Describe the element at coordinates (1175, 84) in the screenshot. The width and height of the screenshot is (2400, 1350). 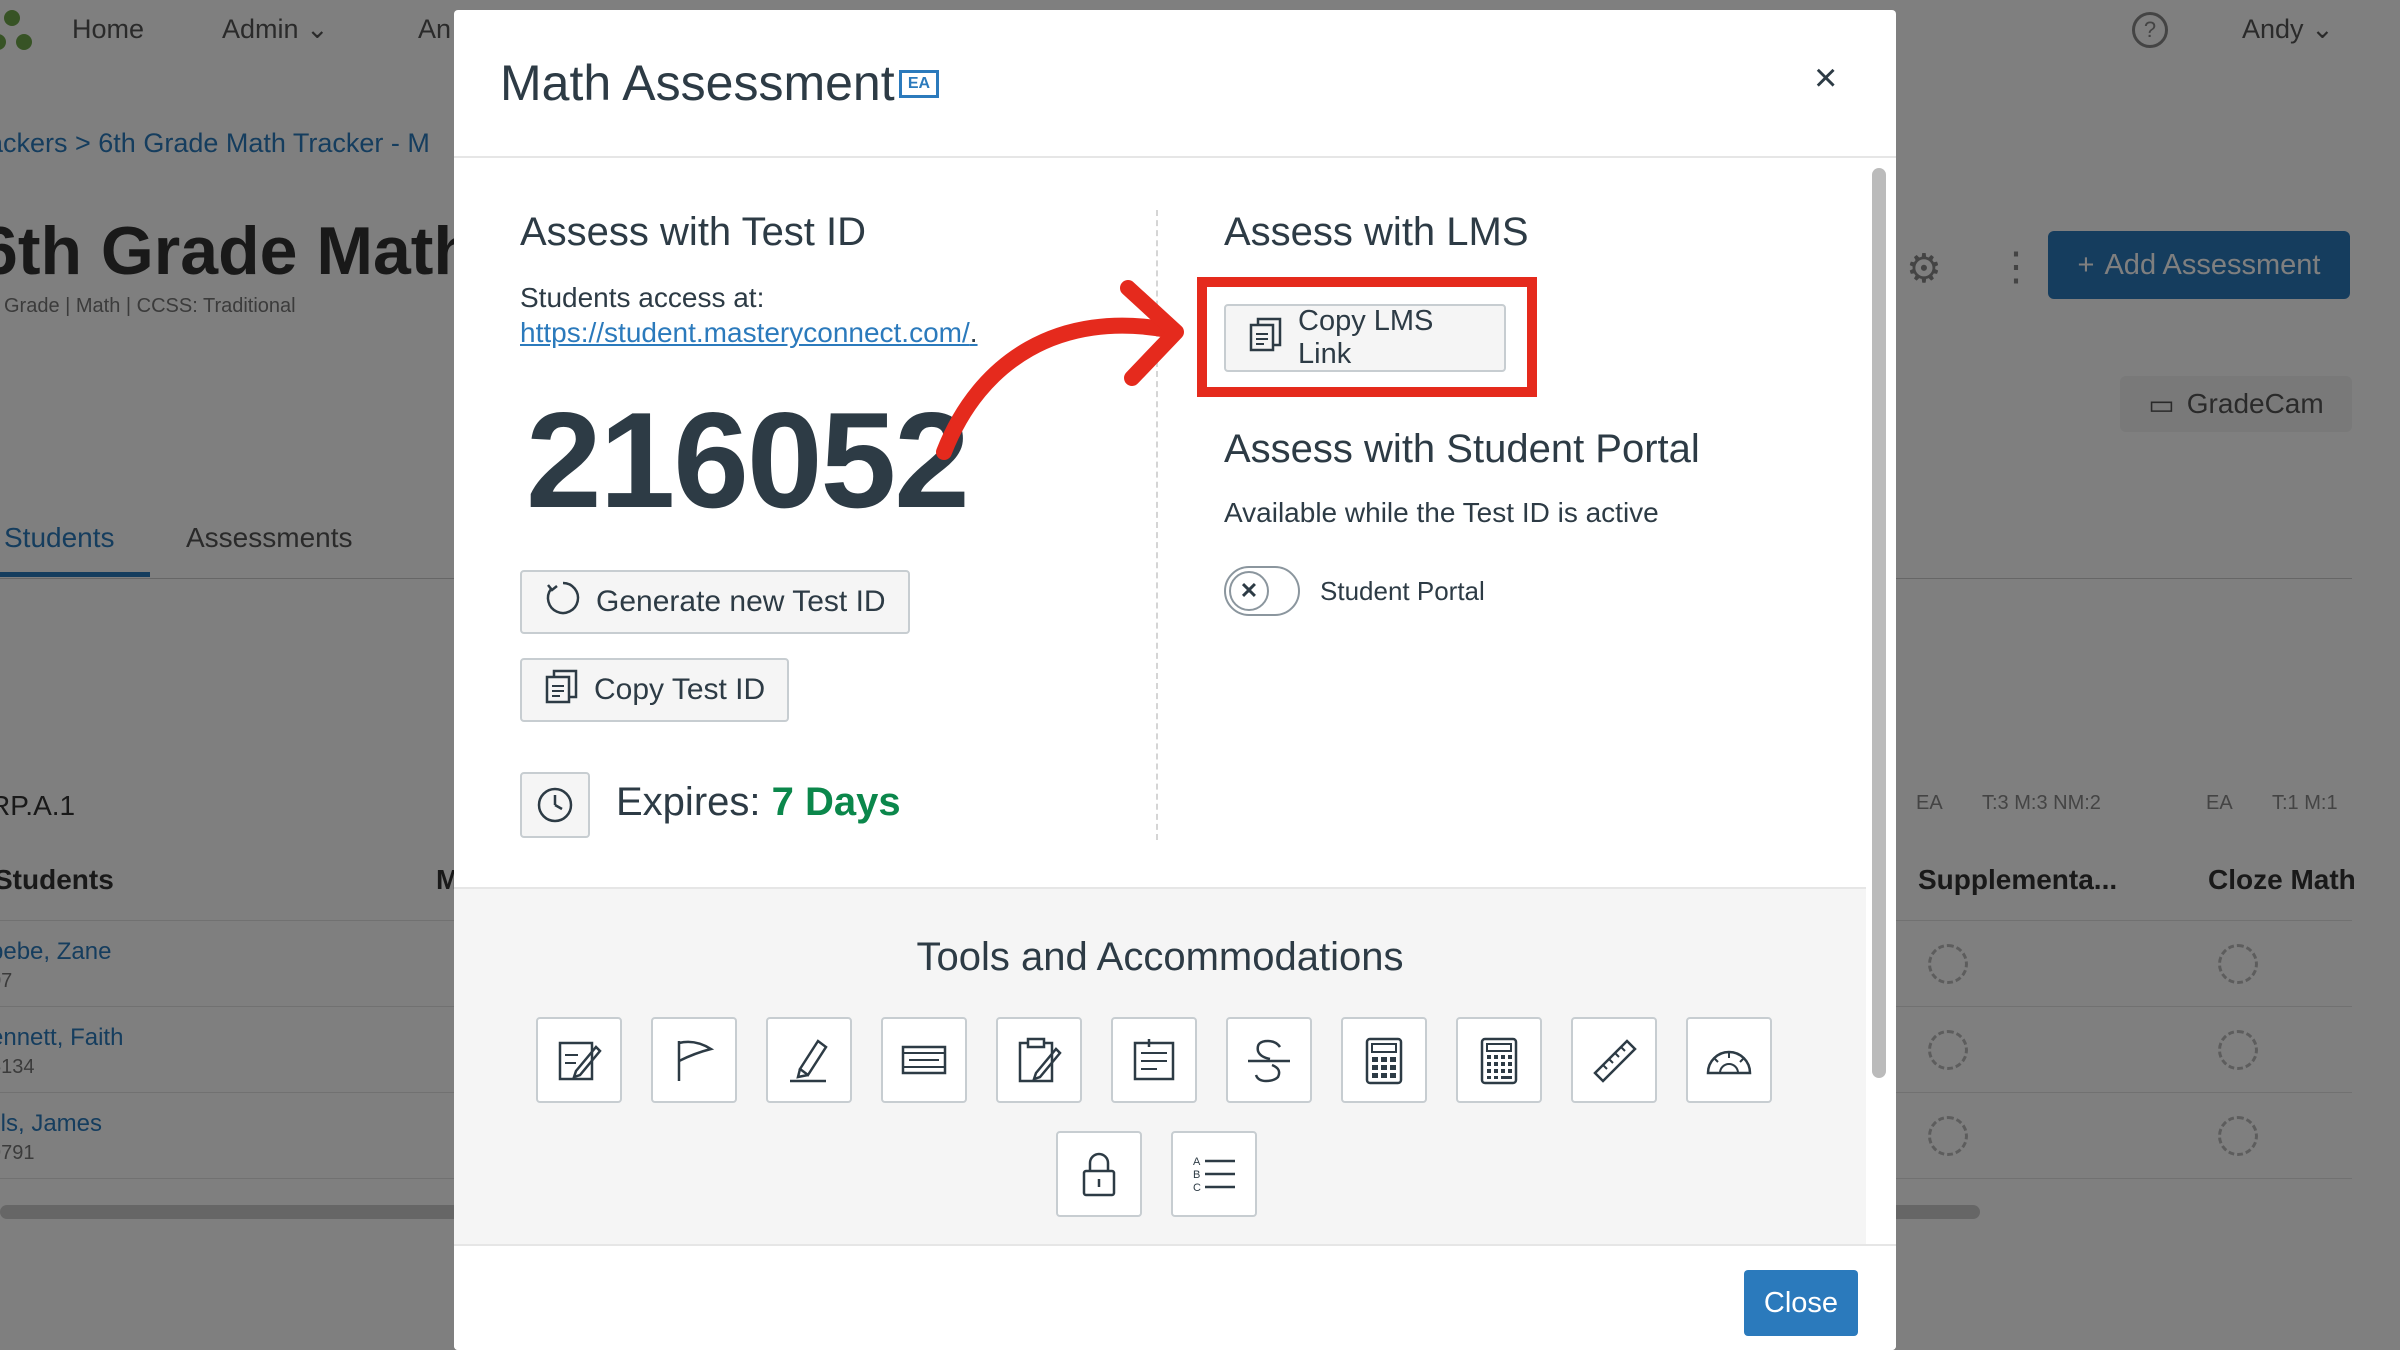
I see `modal-header: Math Assessment EA ×` at that location.